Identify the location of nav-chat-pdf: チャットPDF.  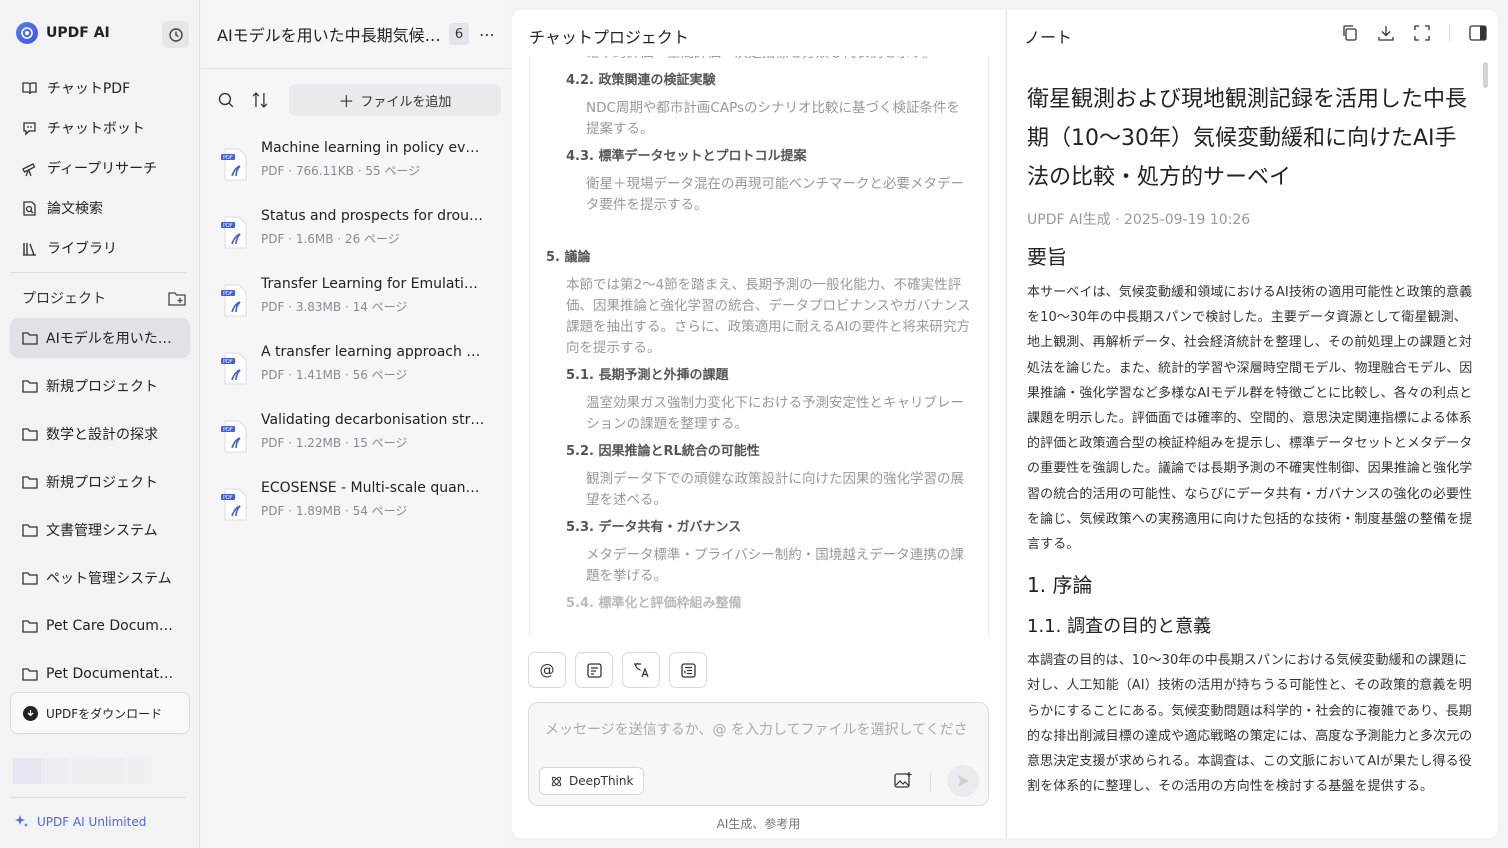
(100, 88).